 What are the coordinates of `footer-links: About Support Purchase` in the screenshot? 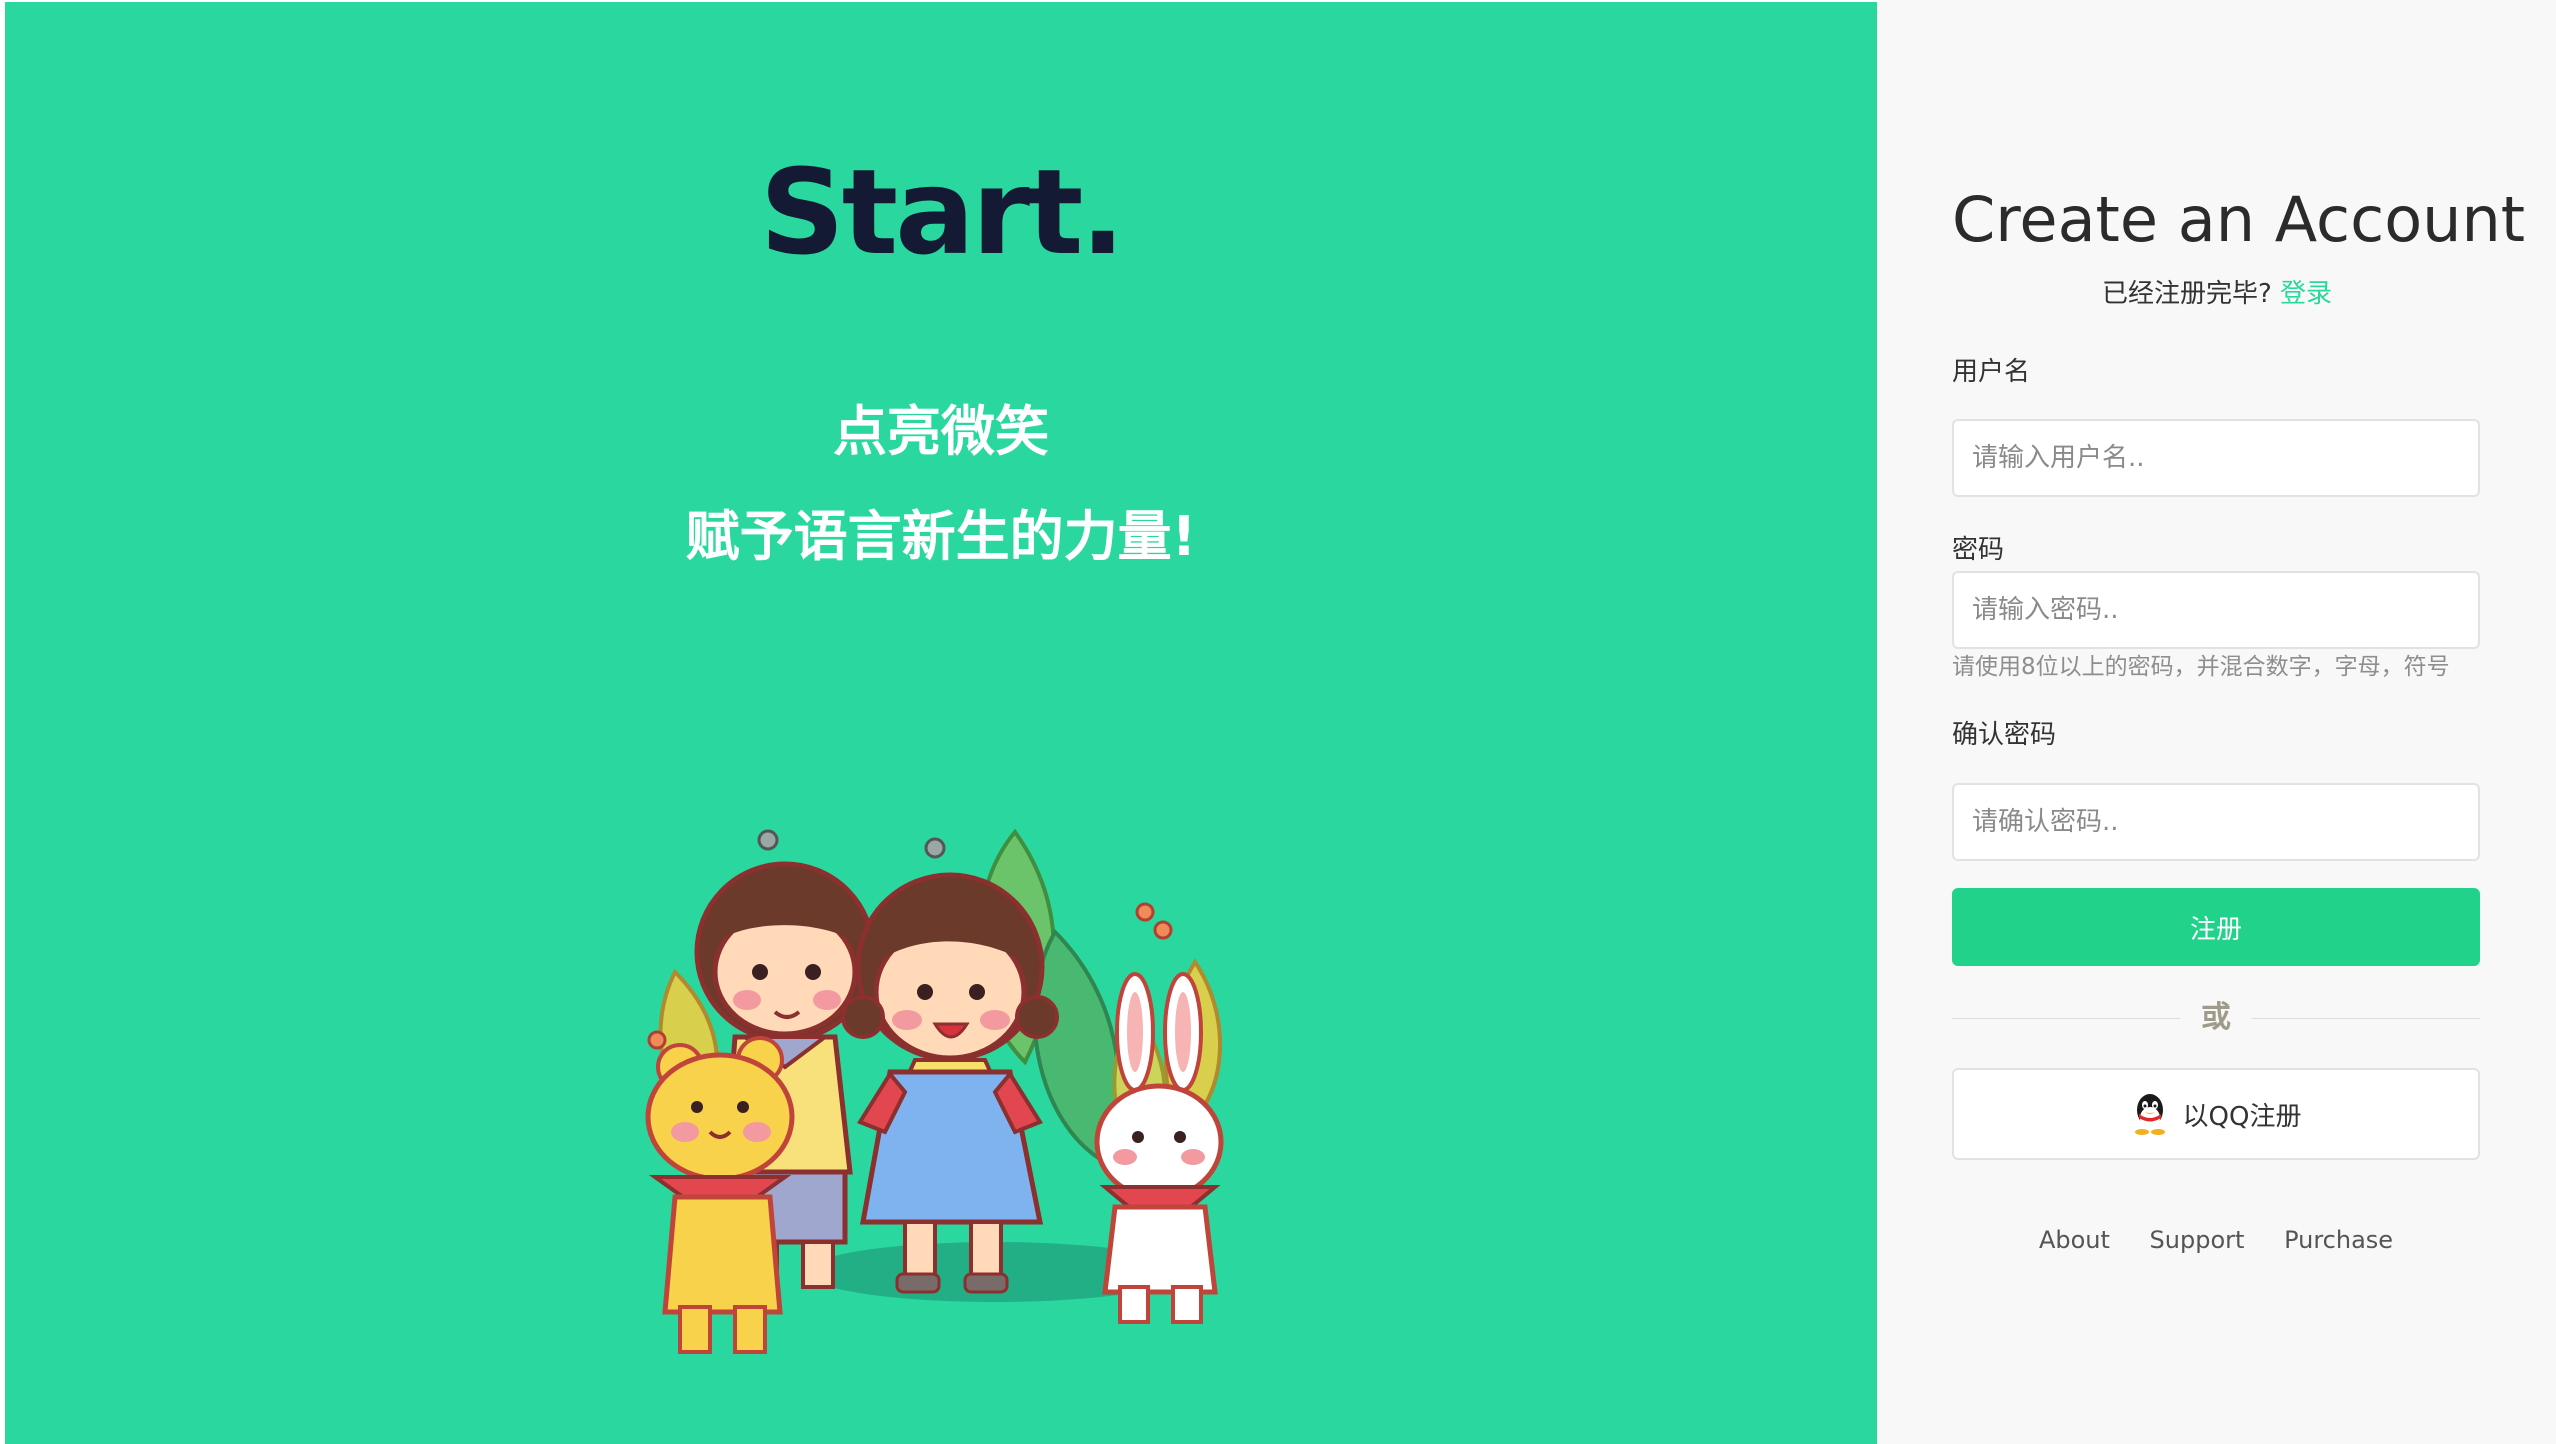 It's located at (2216, 1240).